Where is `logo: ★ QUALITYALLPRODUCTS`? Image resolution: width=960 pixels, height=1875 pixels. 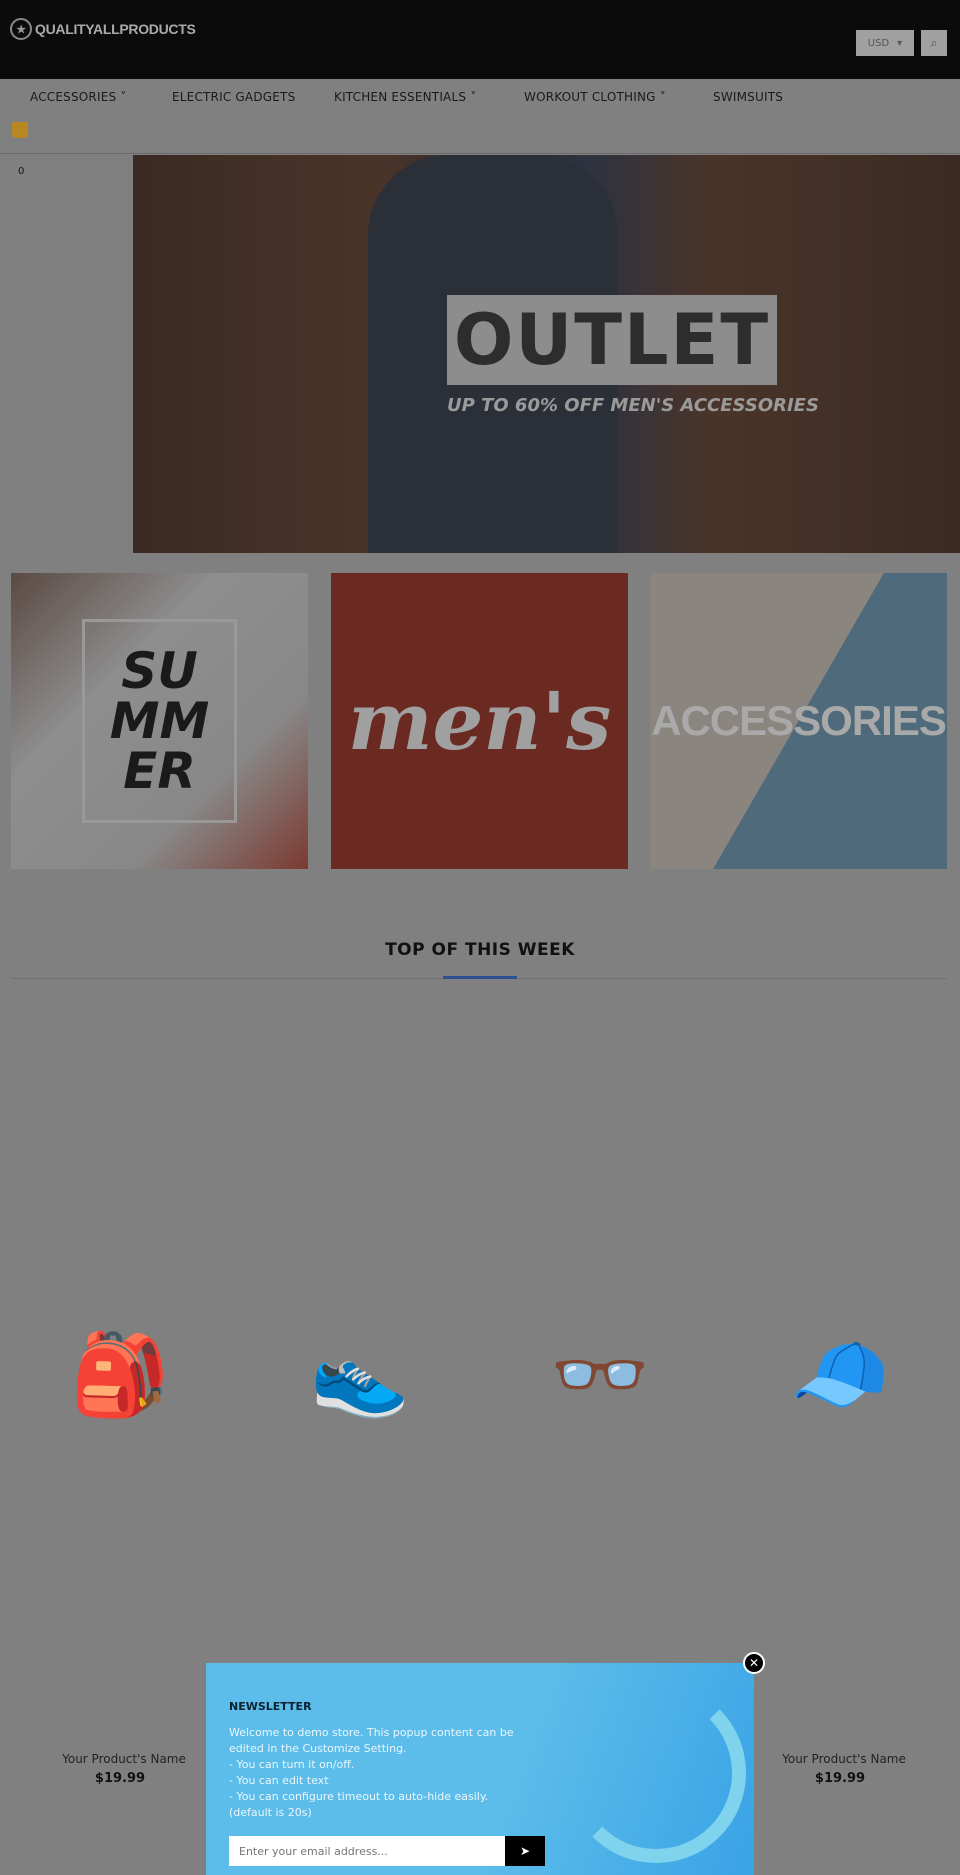
logo: ★ QUALITYALLPRODUCTS is located at coordinates (103, 29).